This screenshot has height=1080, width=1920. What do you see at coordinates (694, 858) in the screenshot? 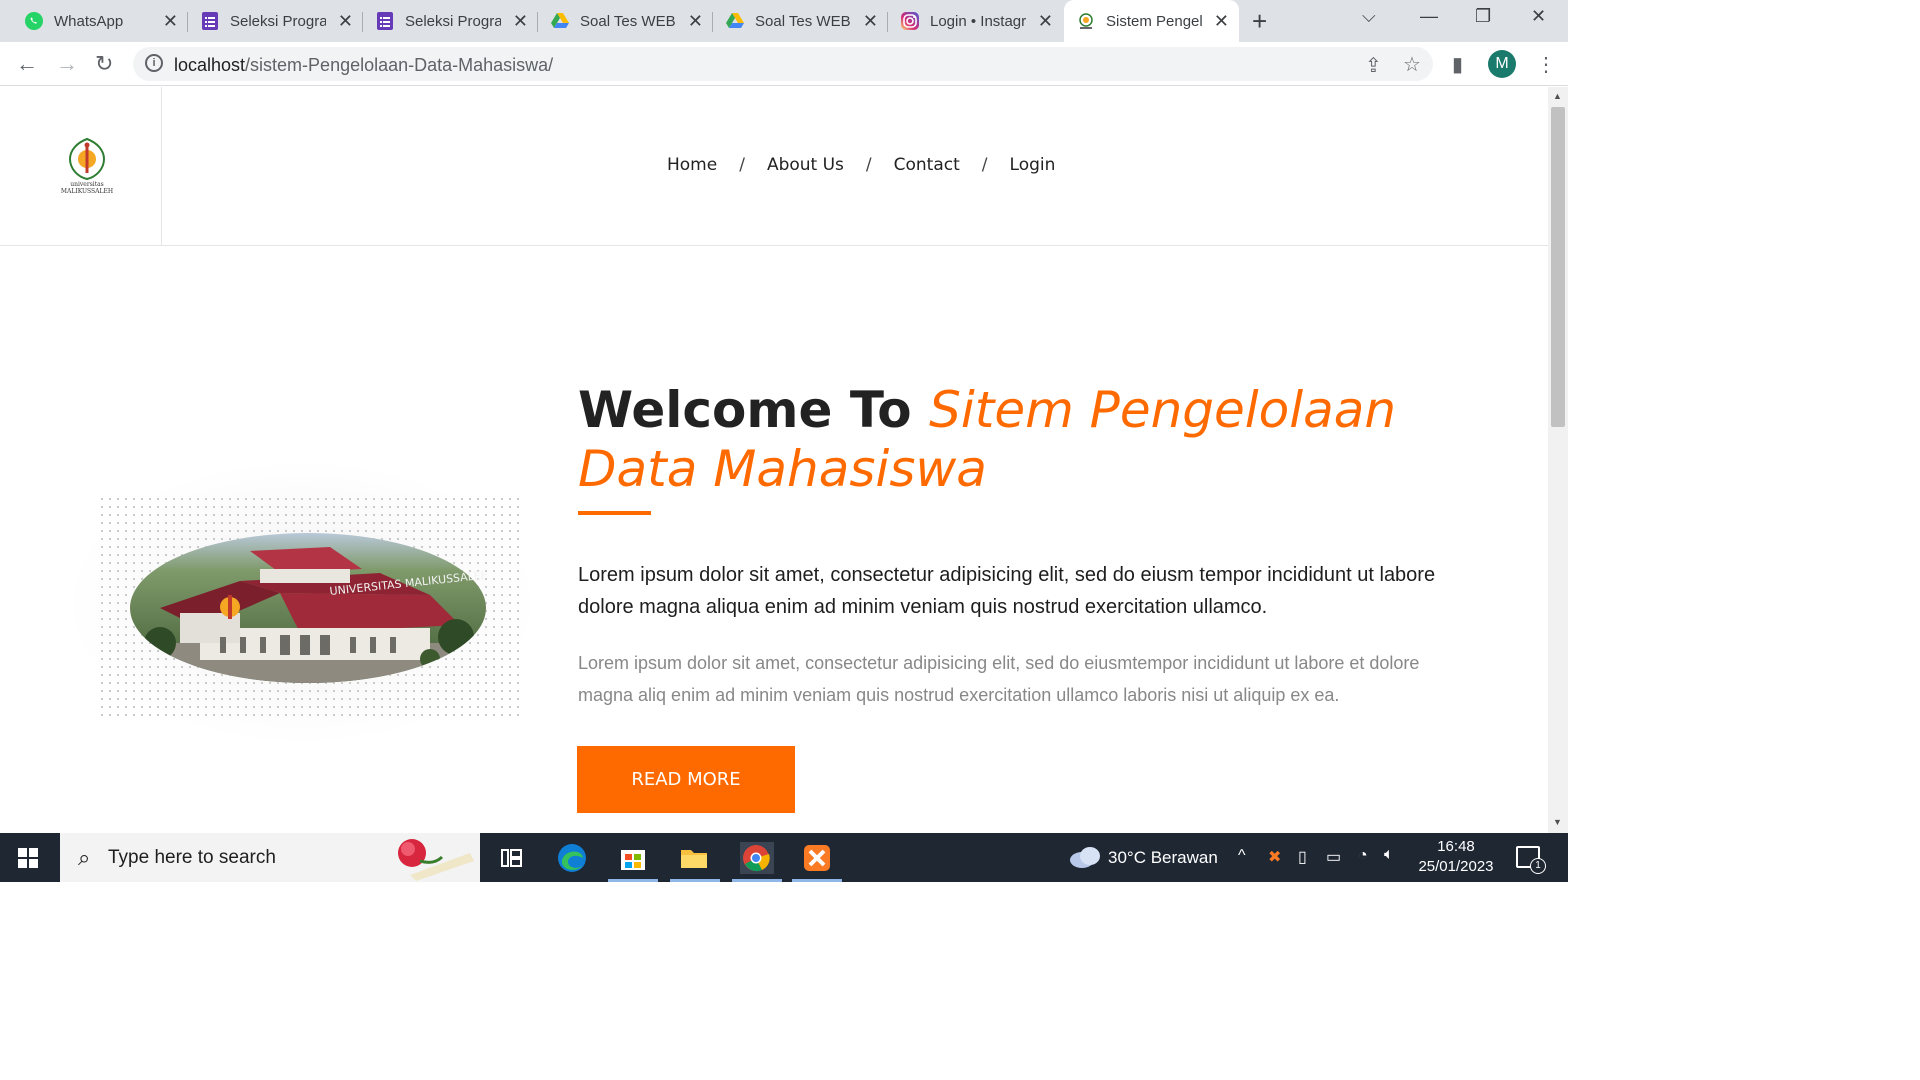
I see `file-explorer-icon` at bounding box center [694, 858].